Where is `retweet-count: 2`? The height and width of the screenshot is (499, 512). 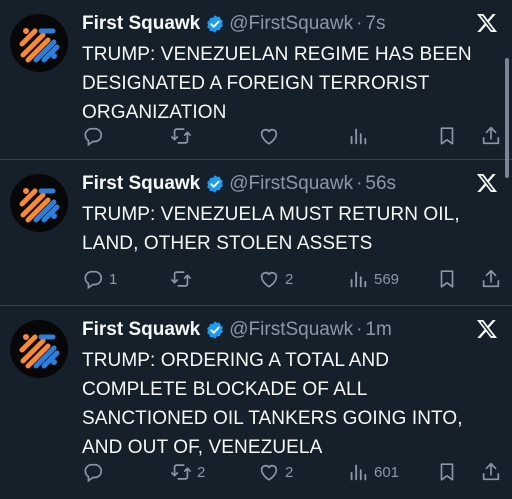
retweet-count: 2 is located at coordinates (201, 472).